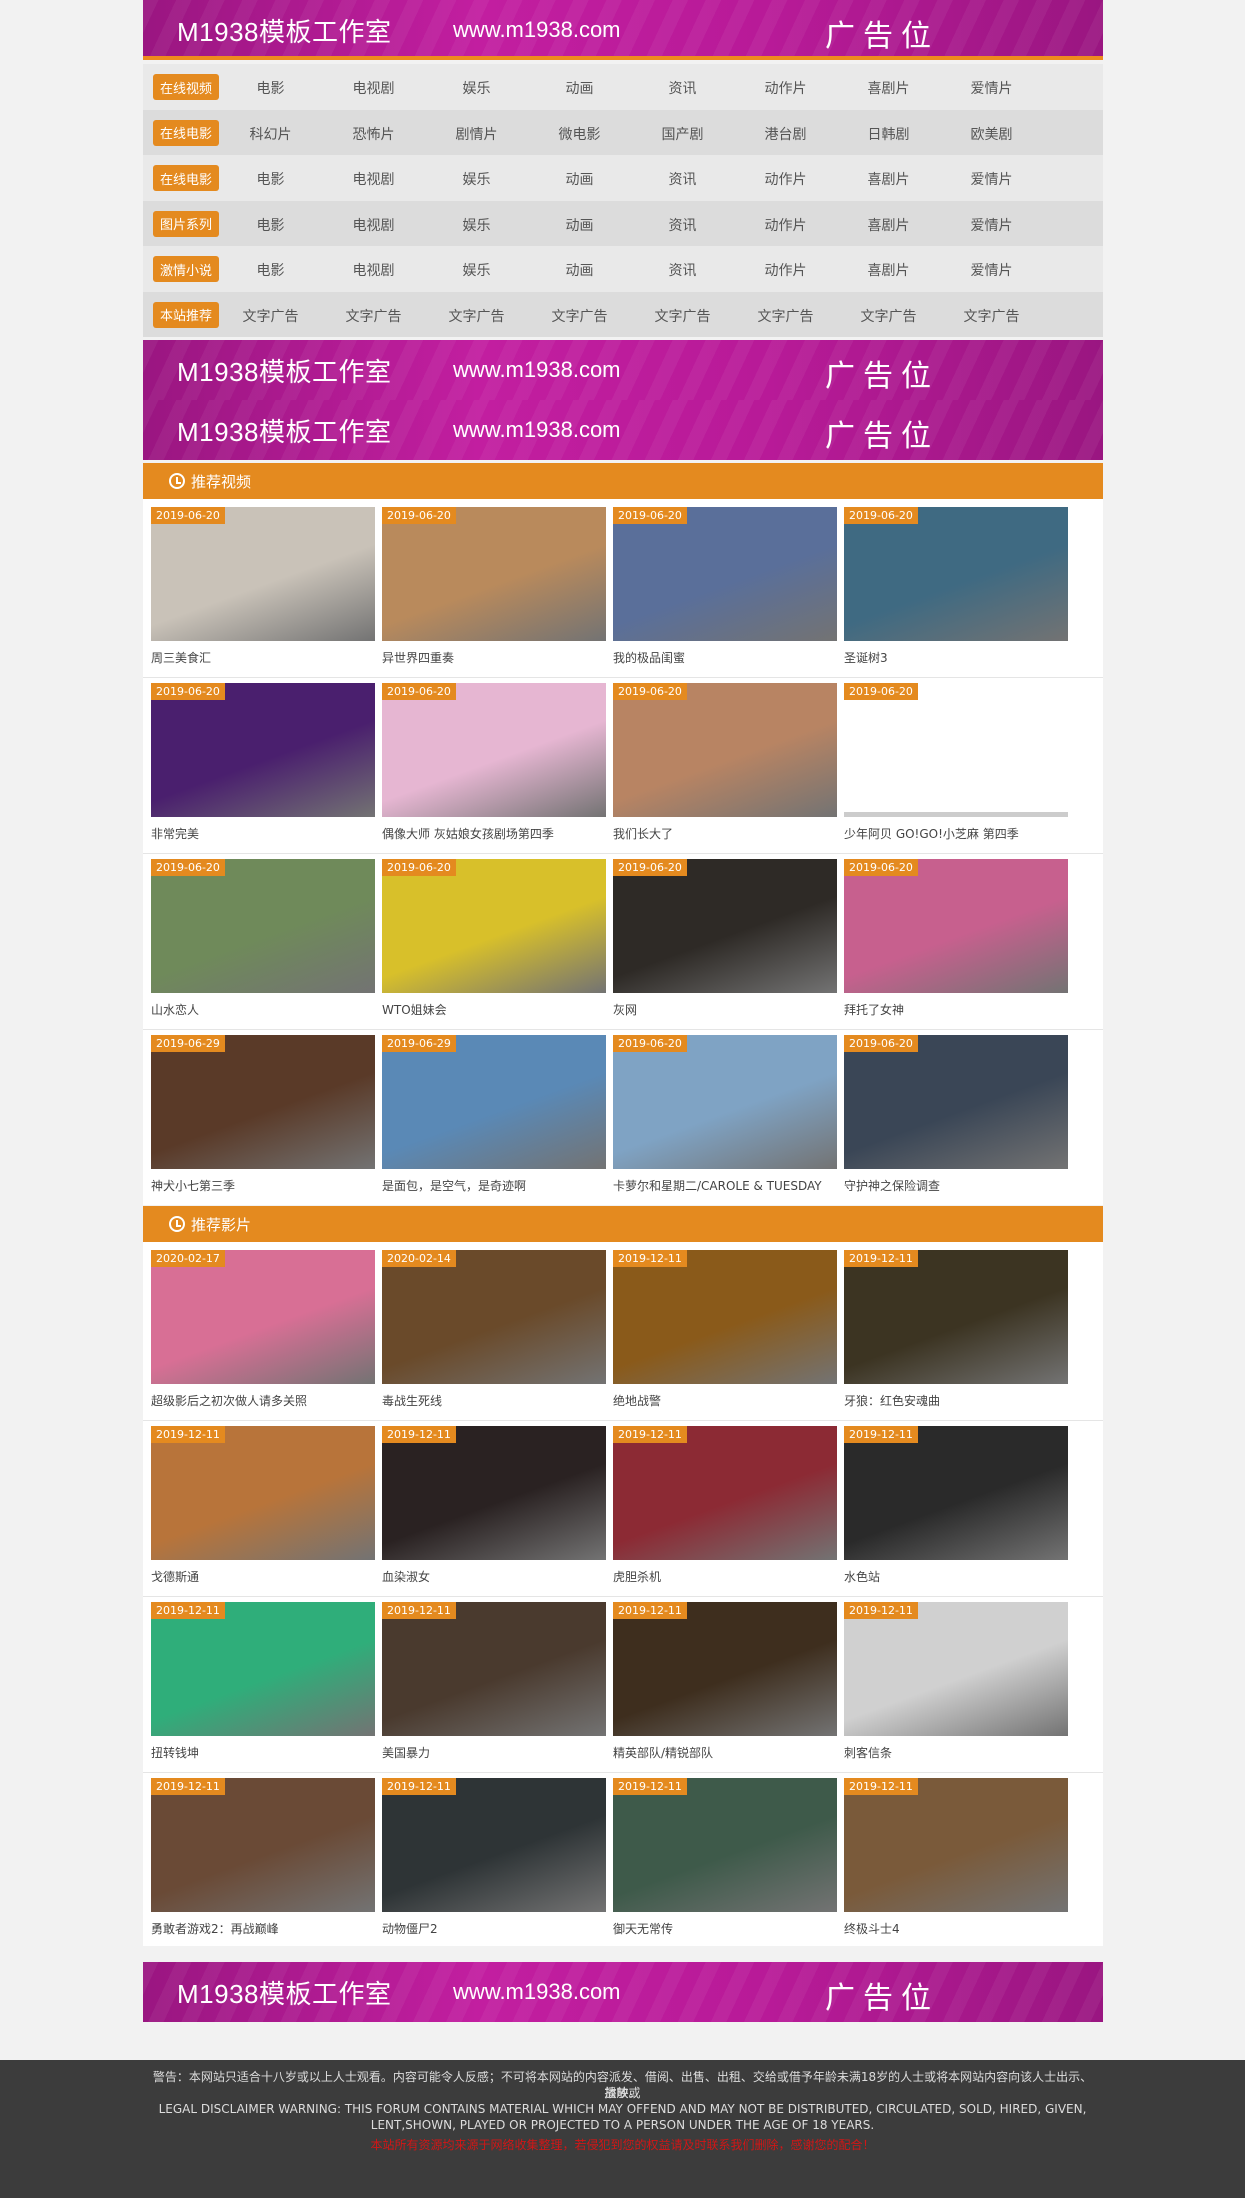 This screenshot has height=2198, width=1245. I want to click on media-title: 牙狼：红色安魂曲, so click(956, 1400).